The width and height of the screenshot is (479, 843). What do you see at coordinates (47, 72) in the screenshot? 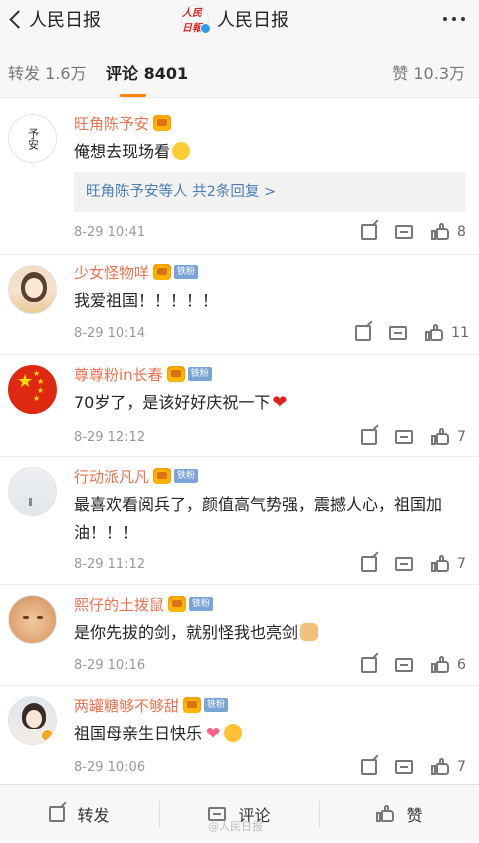
I see `tab-repost: 转发 1.6万` at bounding box center [47, 72].